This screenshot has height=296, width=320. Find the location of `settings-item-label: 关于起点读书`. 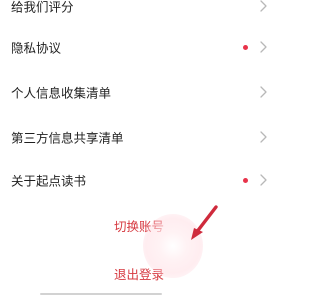

settings-item-label: 关于起点读书 is located at coordinates (49, 181).